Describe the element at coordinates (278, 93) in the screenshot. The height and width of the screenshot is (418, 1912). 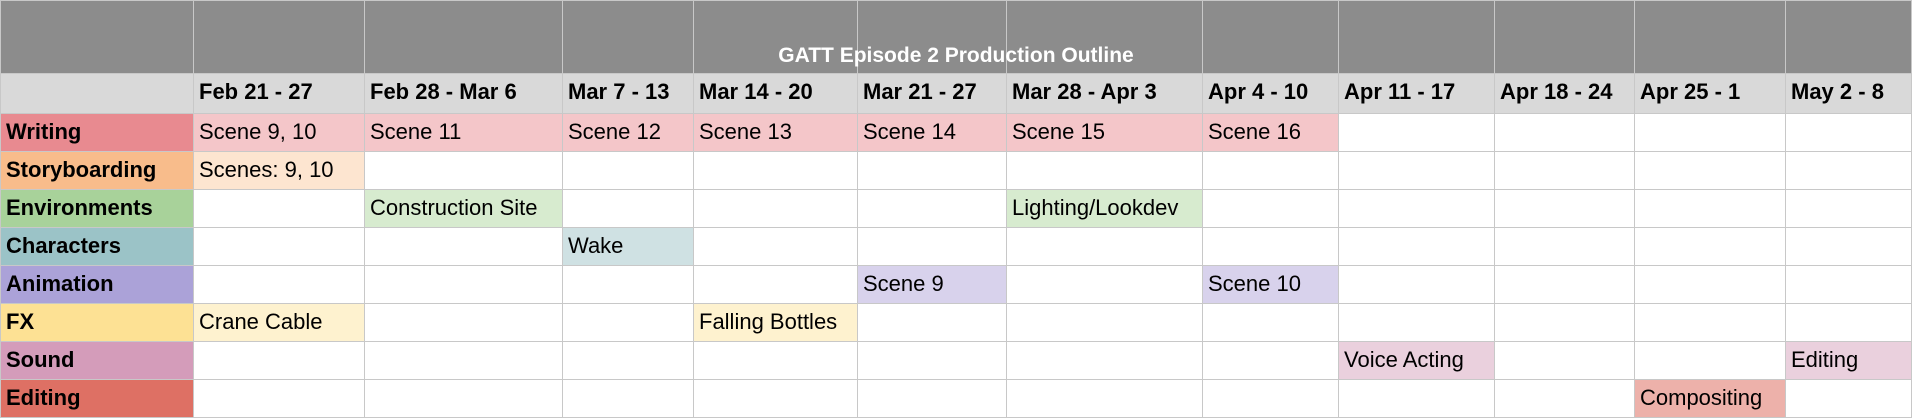
I see `week-header-cell: Feb 21 - 27` at that location.